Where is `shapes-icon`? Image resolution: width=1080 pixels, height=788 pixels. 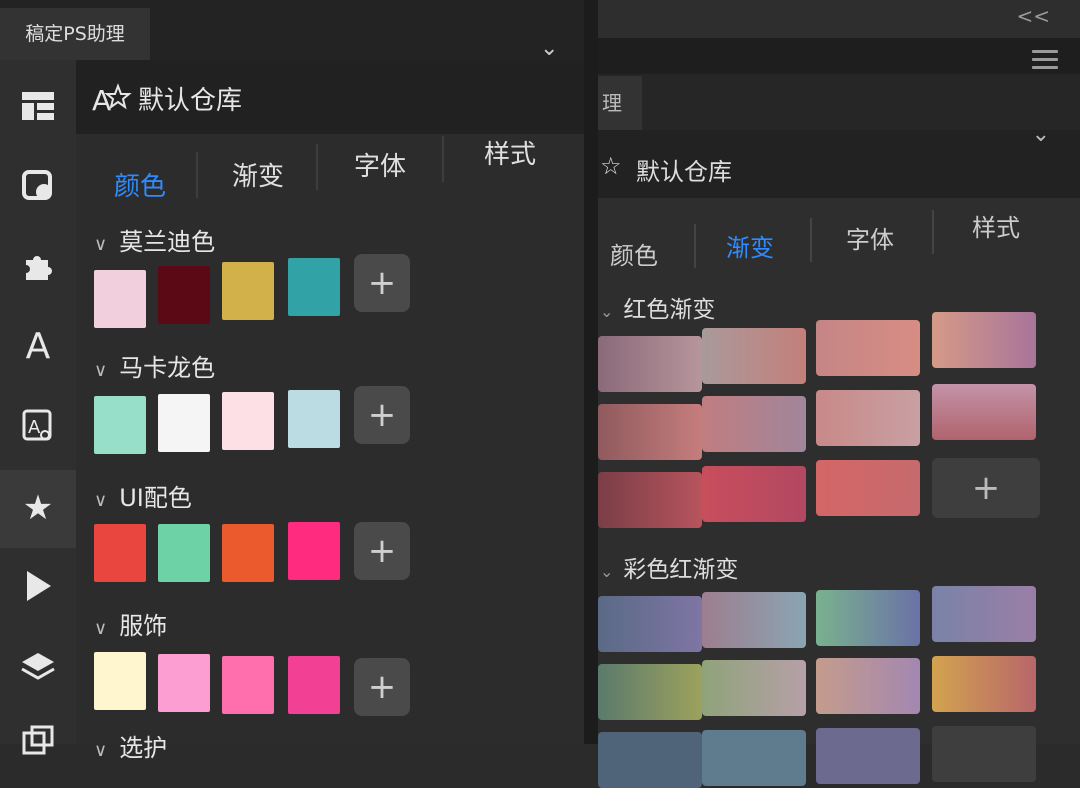 shapes-icon is located at coordinates (38, 186).